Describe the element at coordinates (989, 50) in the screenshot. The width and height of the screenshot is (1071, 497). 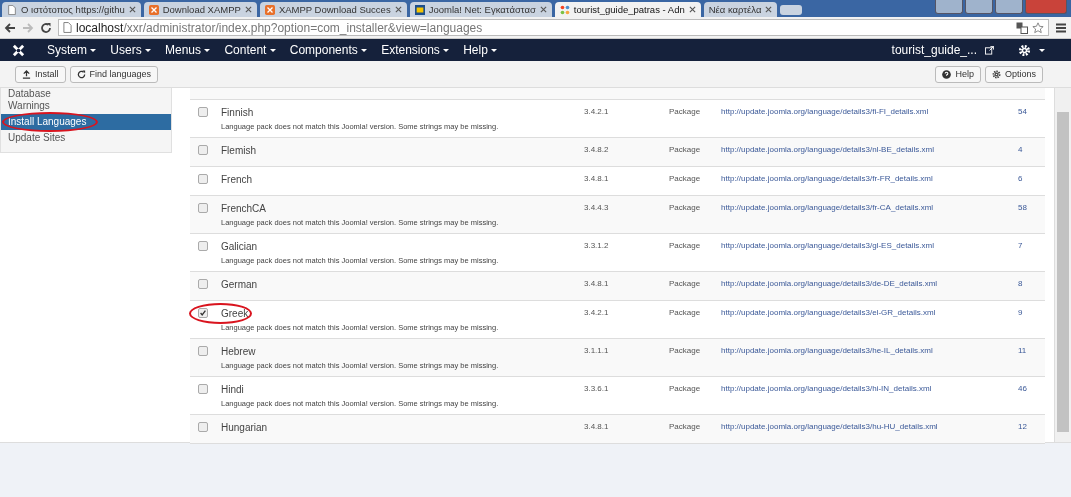
I see `external-link-icon` at that location.